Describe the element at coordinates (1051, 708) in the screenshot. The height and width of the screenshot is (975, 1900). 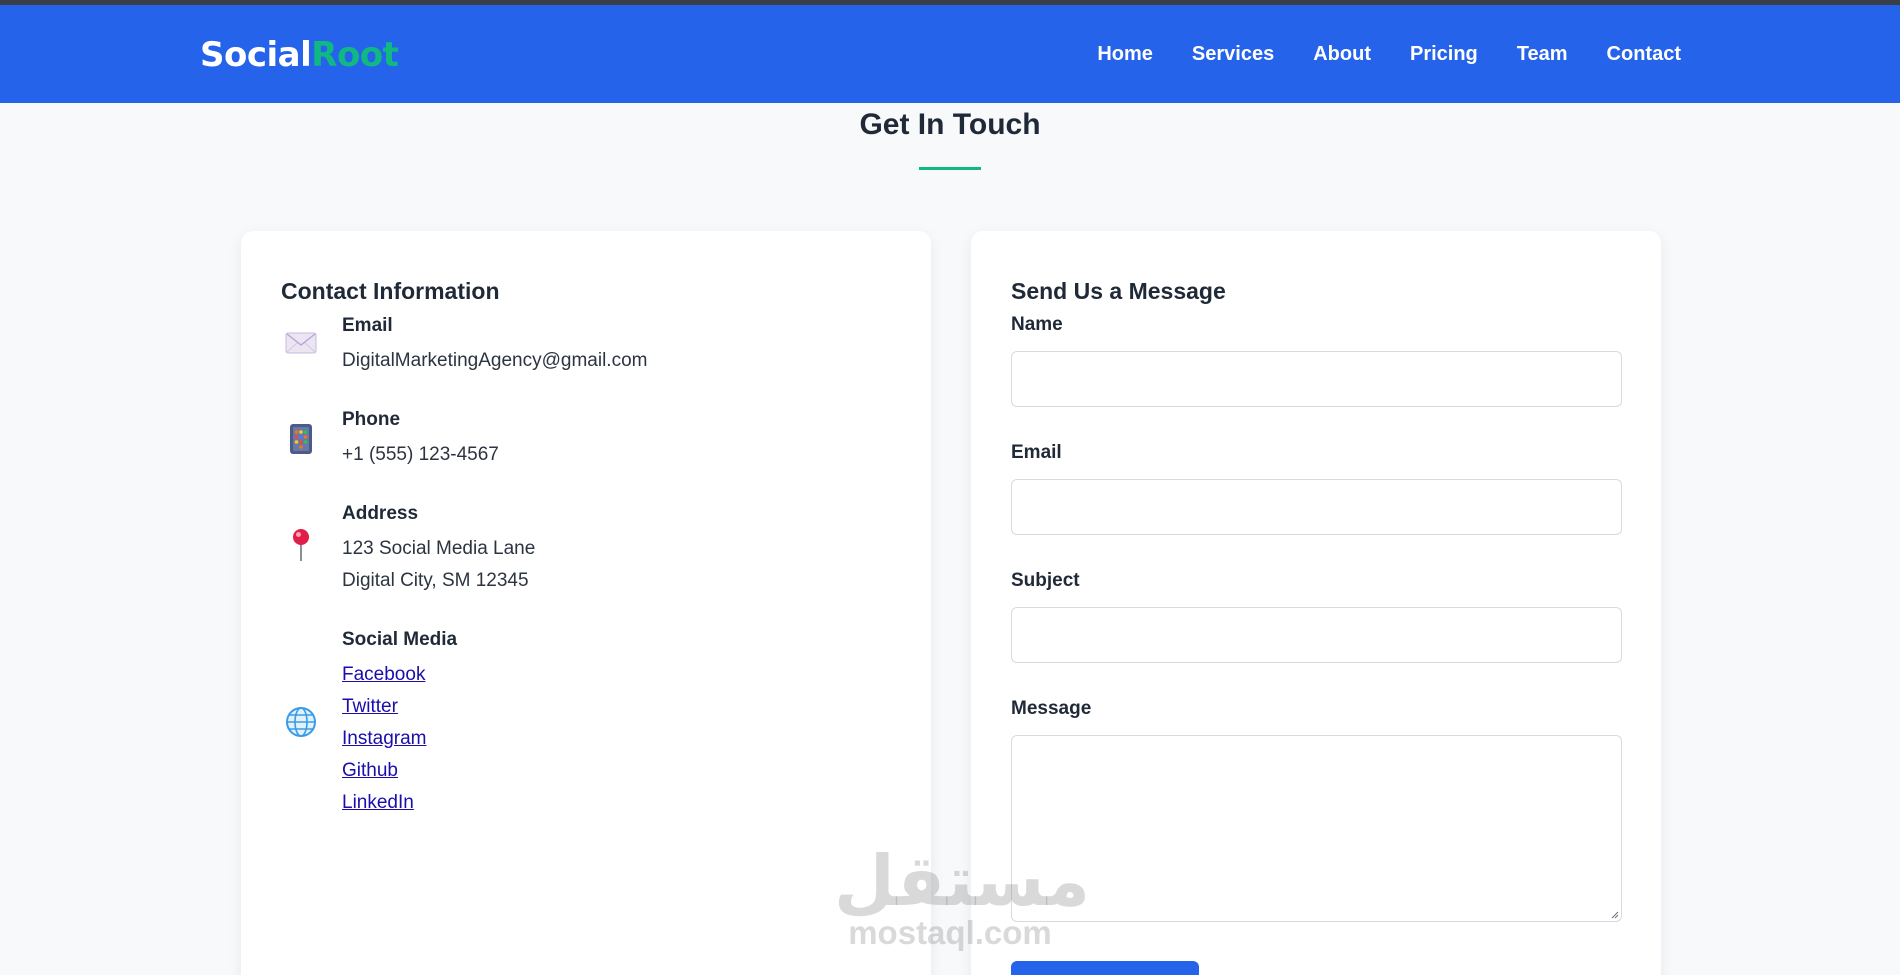
I see `message-label: Message` at that location.